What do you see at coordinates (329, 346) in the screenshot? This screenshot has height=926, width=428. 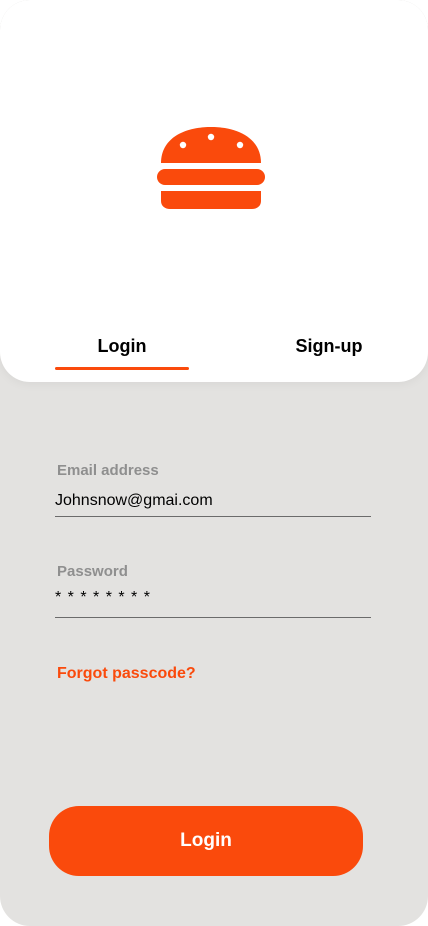 I see `tab-signup: Sign-up` at bounding box center [329, 346].